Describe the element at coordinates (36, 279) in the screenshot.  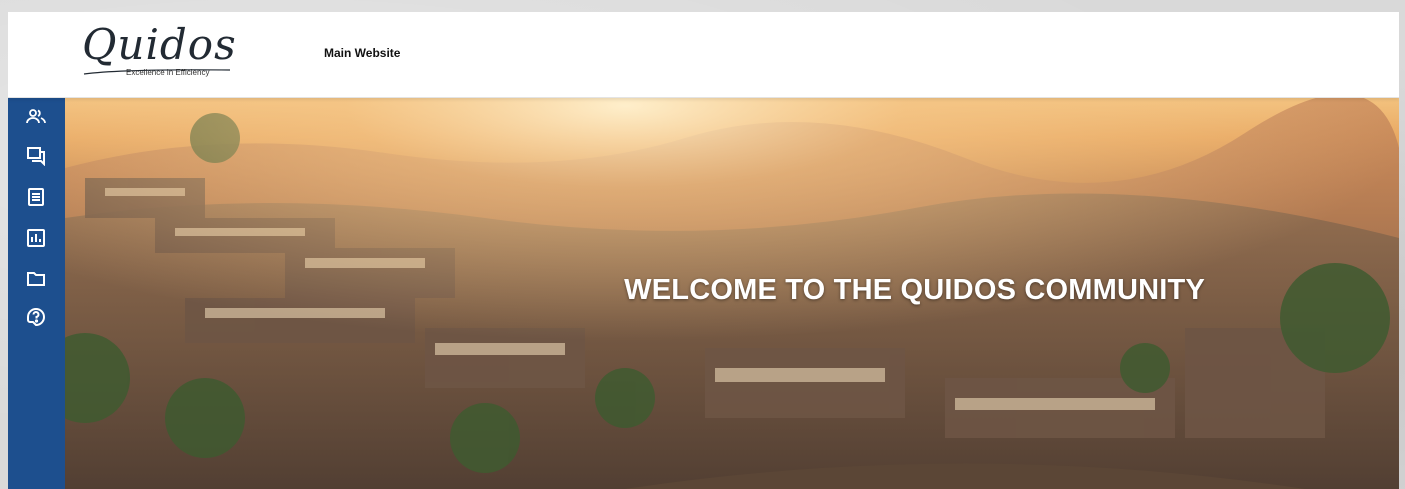
I see `folder-icon` at that location.